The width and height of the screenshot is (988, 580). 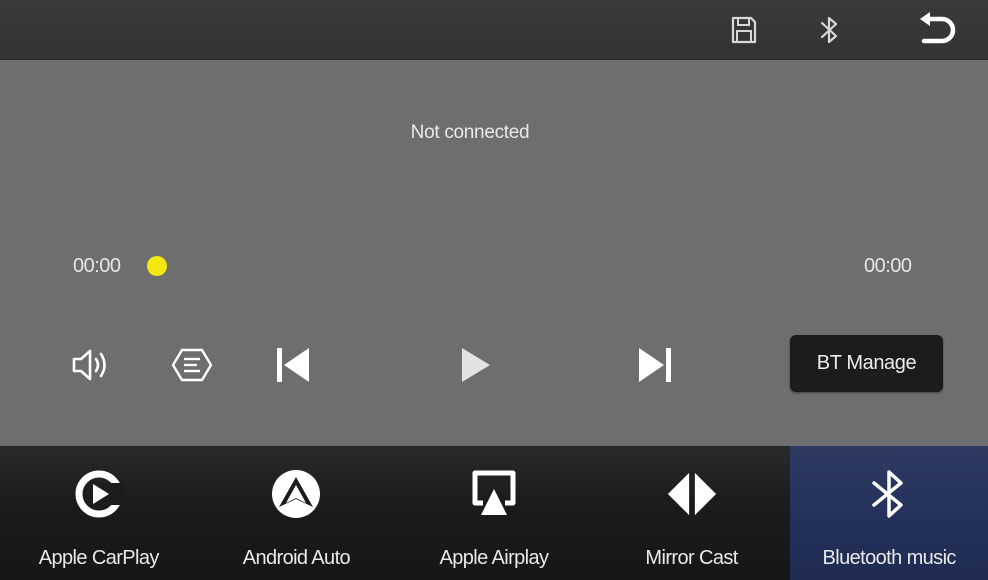 I want to click on tab-label: Bluetooth music, so click(x=889, y=558).